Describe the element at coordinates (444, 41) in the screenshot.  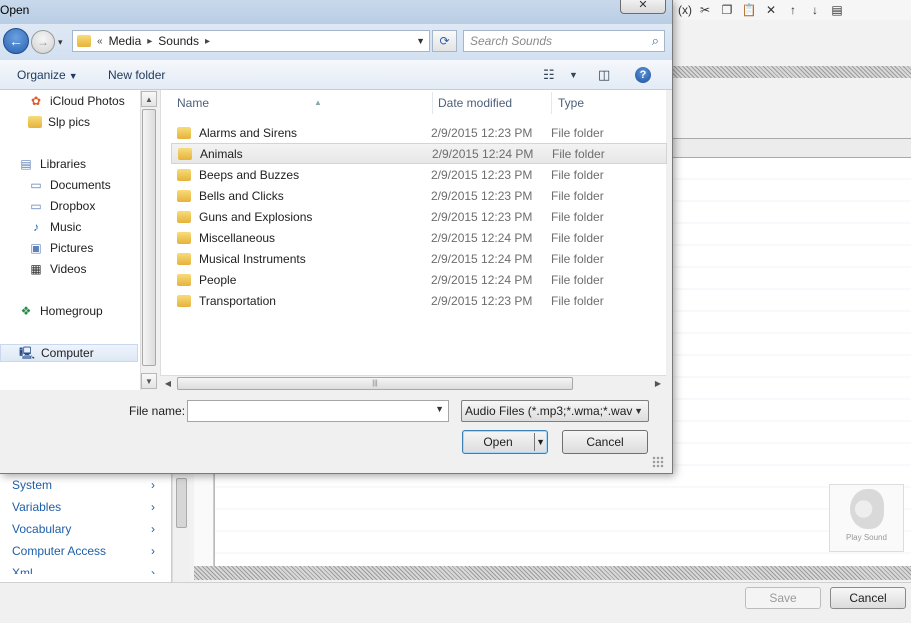
I see `refresh-button: ⟳` at that location.